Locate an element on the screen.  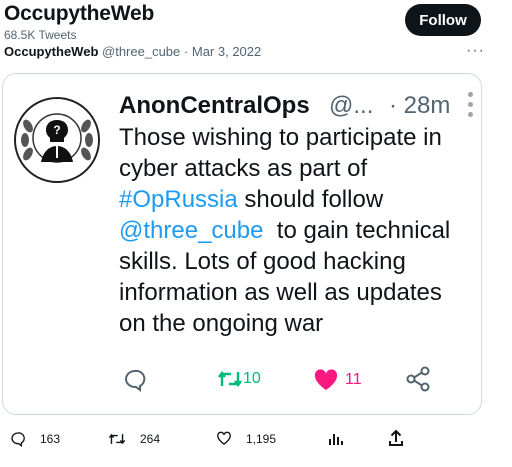
text-line: on the ongoing war is located at coordinates (221, 323).